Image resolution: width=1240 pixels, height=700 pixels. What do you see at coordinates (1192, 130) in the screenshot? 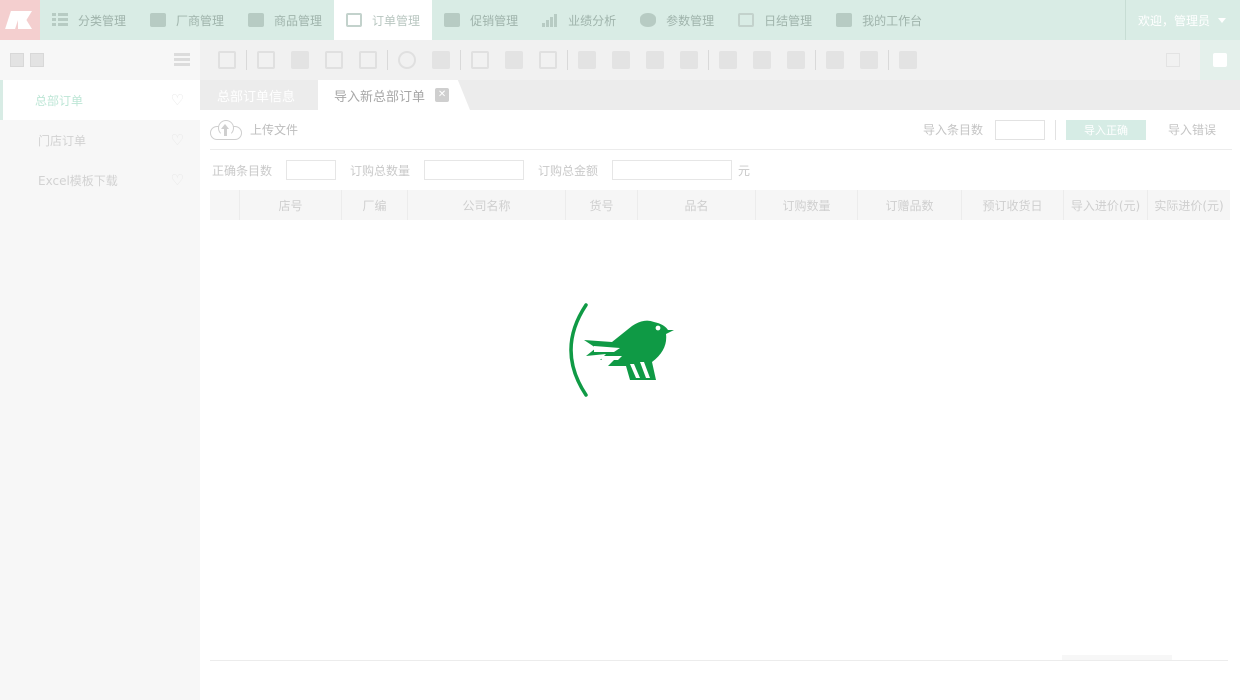
I see `import-error-button: 导入错误` at bounding box center [1192, 130].